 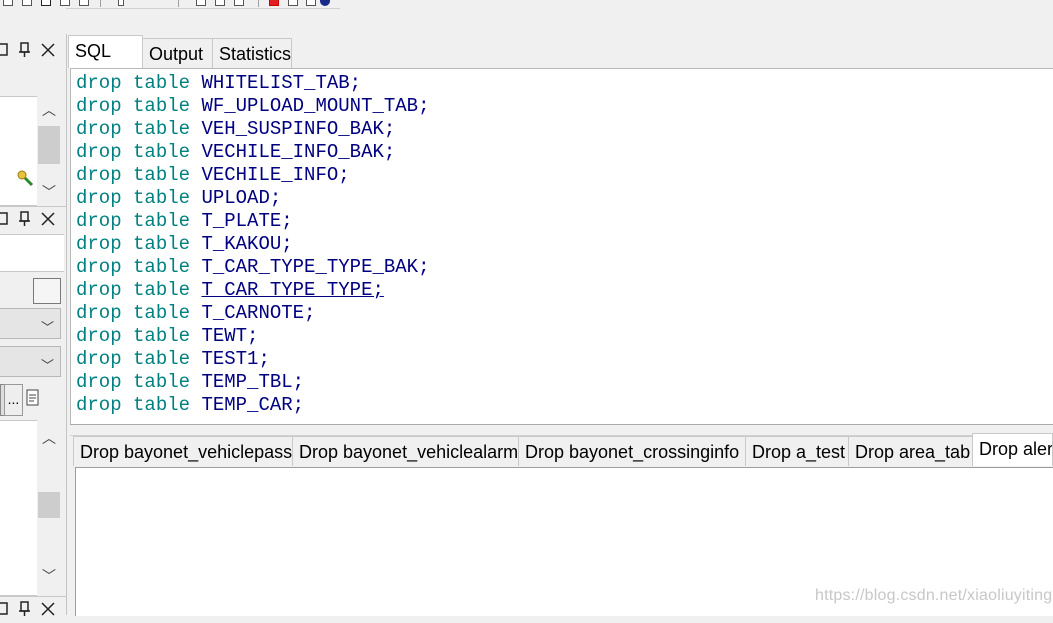 What do you see at coordinates (47, 291) in the screenshot?
I see `checkbox` at bounding box center [47, 291].